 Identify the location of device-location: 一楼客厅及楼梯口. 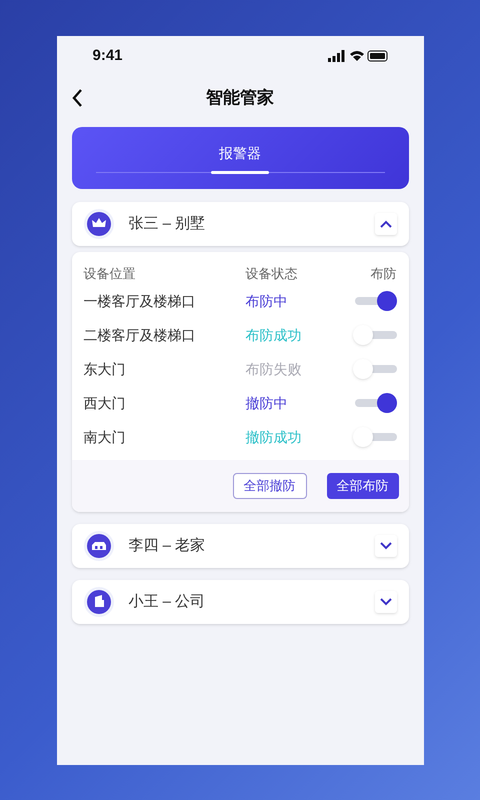
(140, 301).